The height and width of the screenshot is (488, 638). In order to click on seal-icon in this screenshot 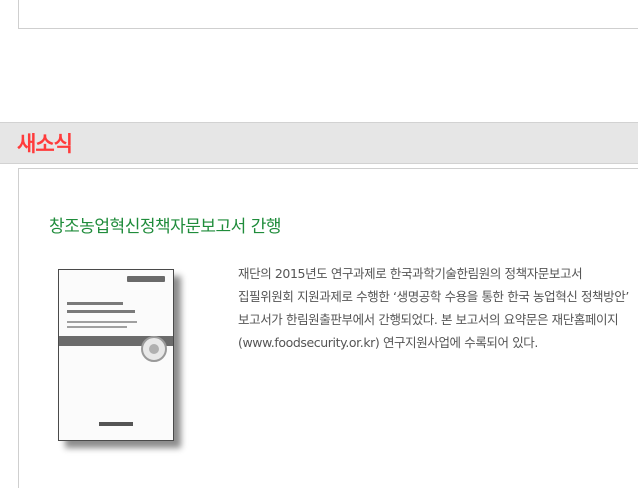, I will do `click(154, 349)`.